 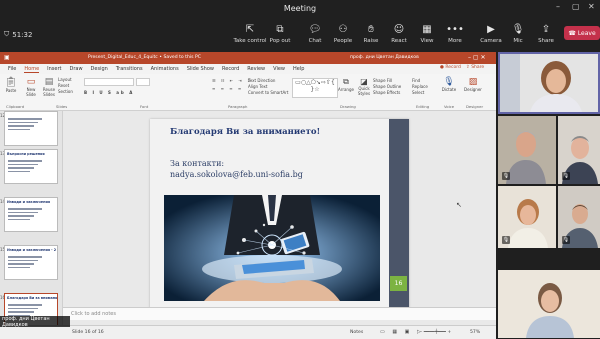 I want to click on select-label: Select, so click(x=420, y=93).